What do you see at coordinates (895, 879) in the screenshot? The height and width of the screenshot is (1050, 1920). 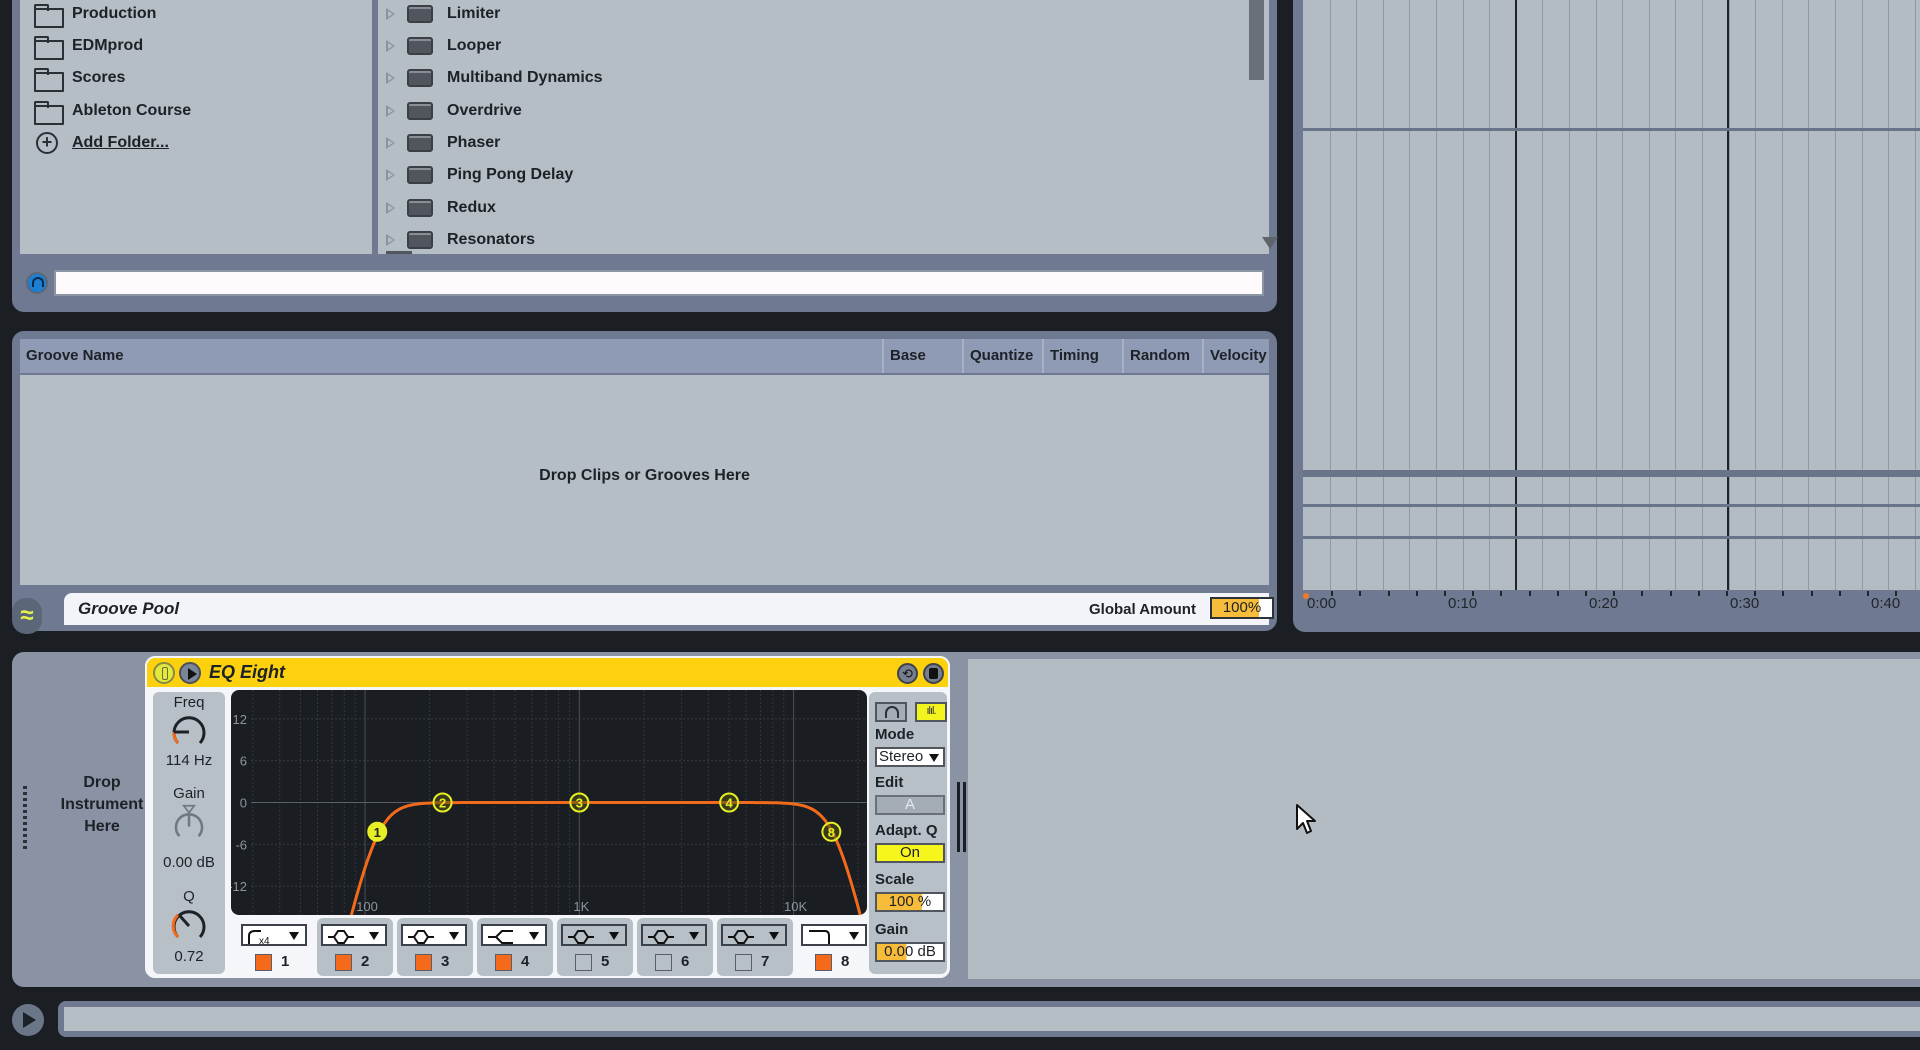 I see `scale-label: Scale` at bounding box center [895, 879].